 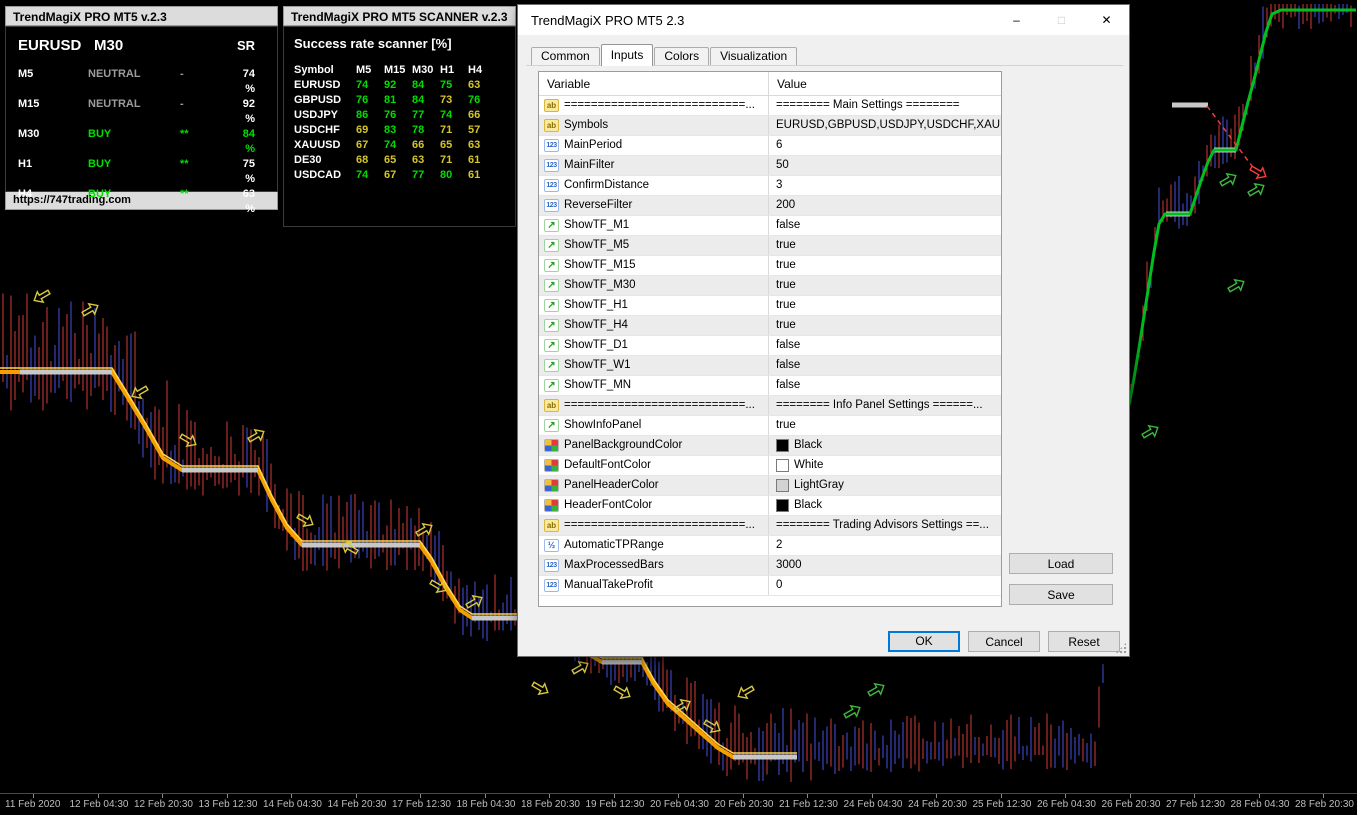 I want to click on color-swatch, so click(x=782, y=445).